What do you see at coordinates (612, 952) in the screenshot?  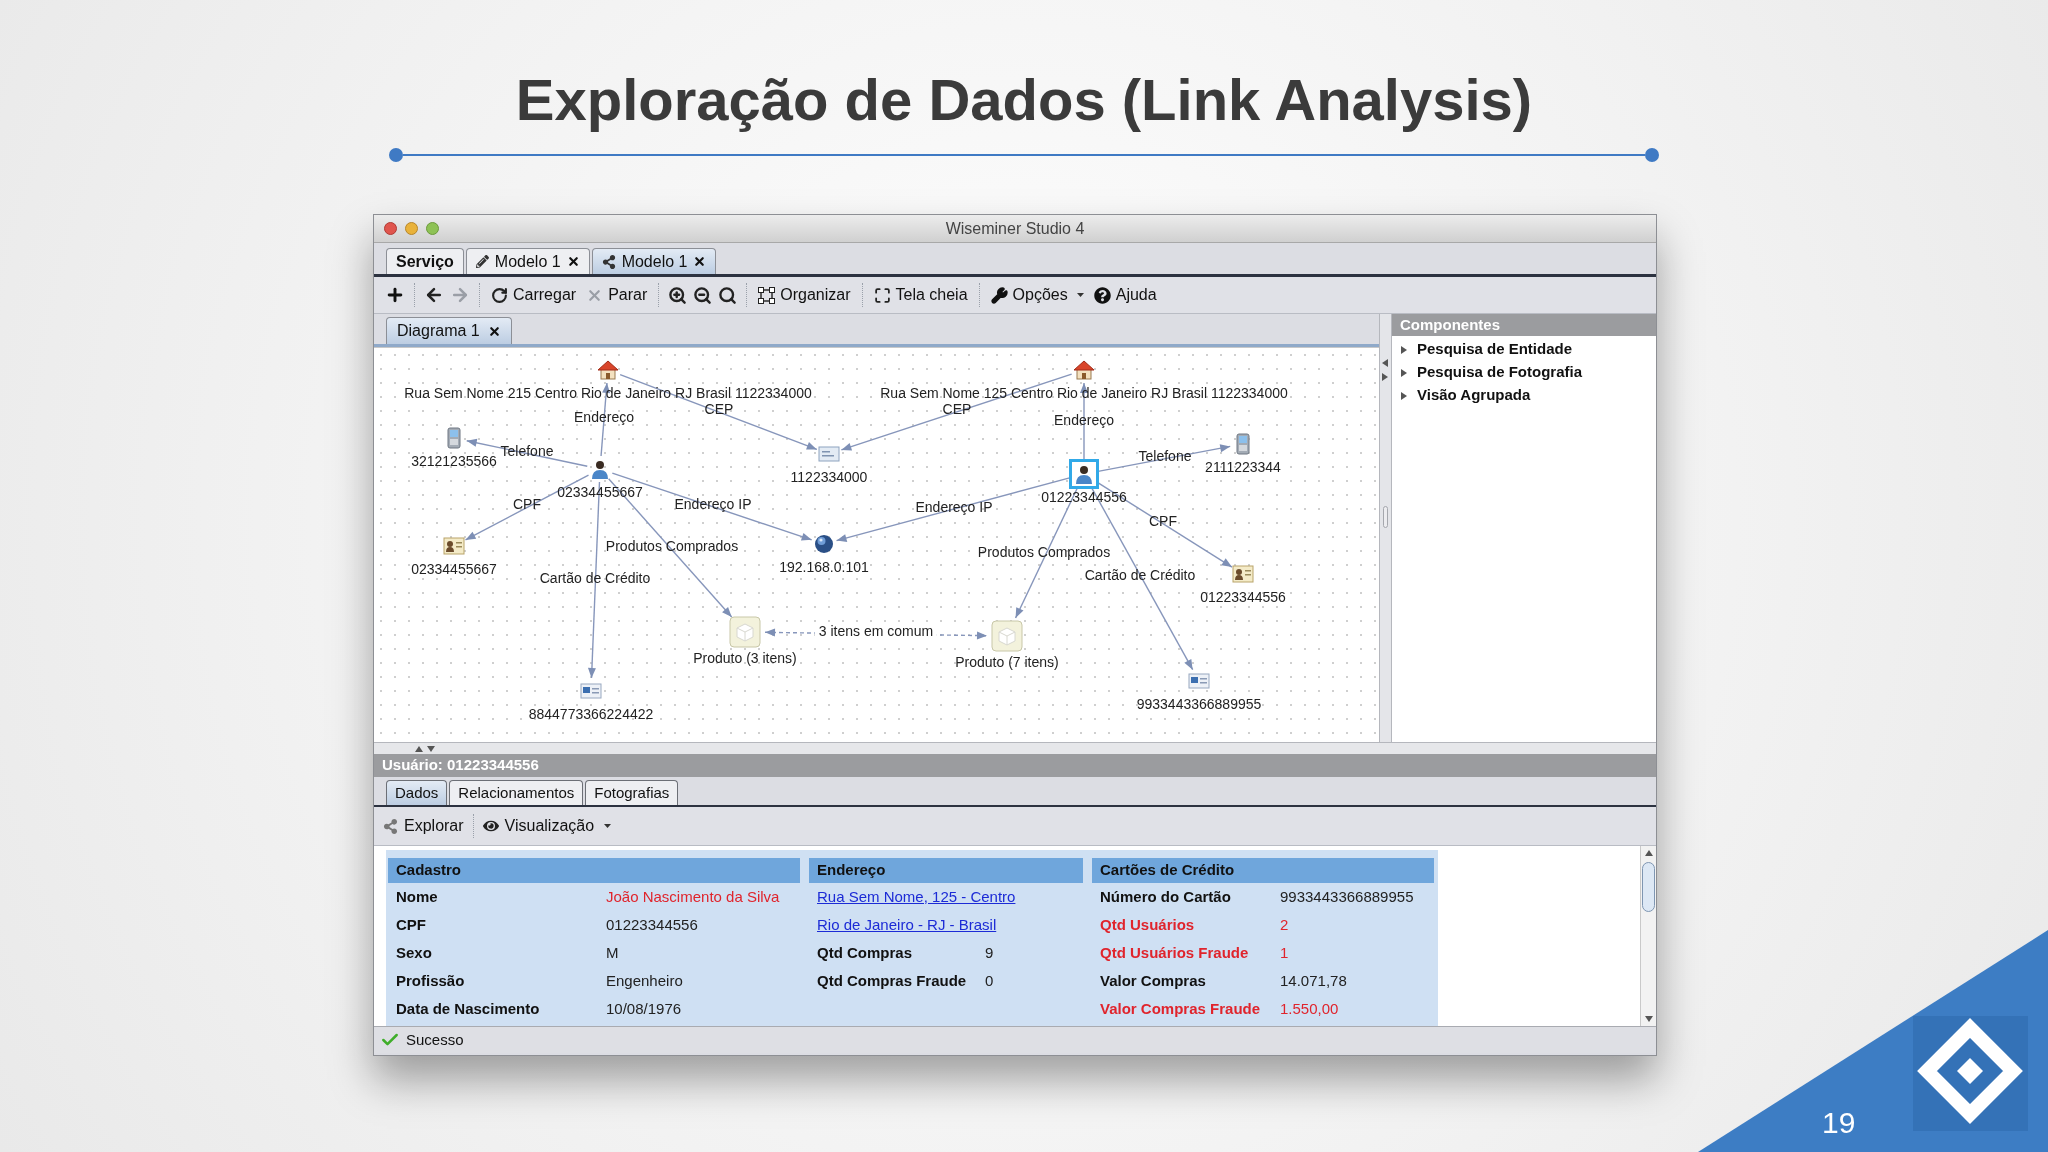 I see `field-value: M` at bounding box center [612, 952].